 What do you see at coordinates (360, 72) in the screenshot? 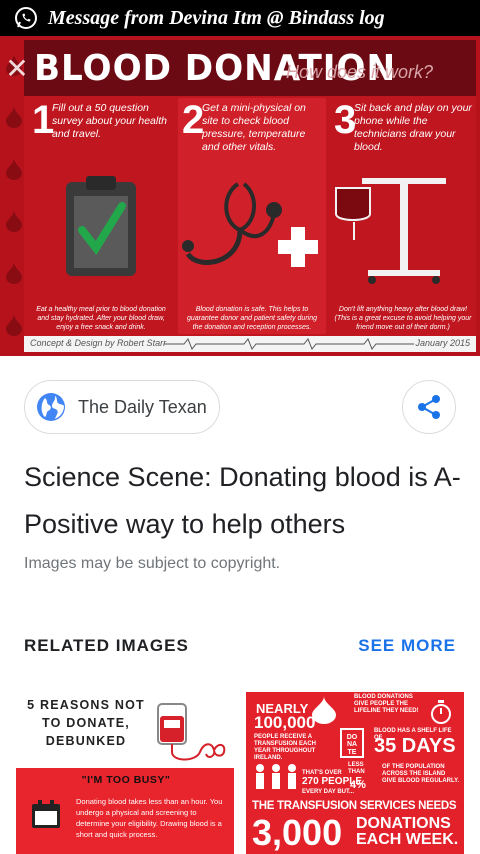
I see `infographic-subtitle: How does it work?` at bounding box center [360, 72].